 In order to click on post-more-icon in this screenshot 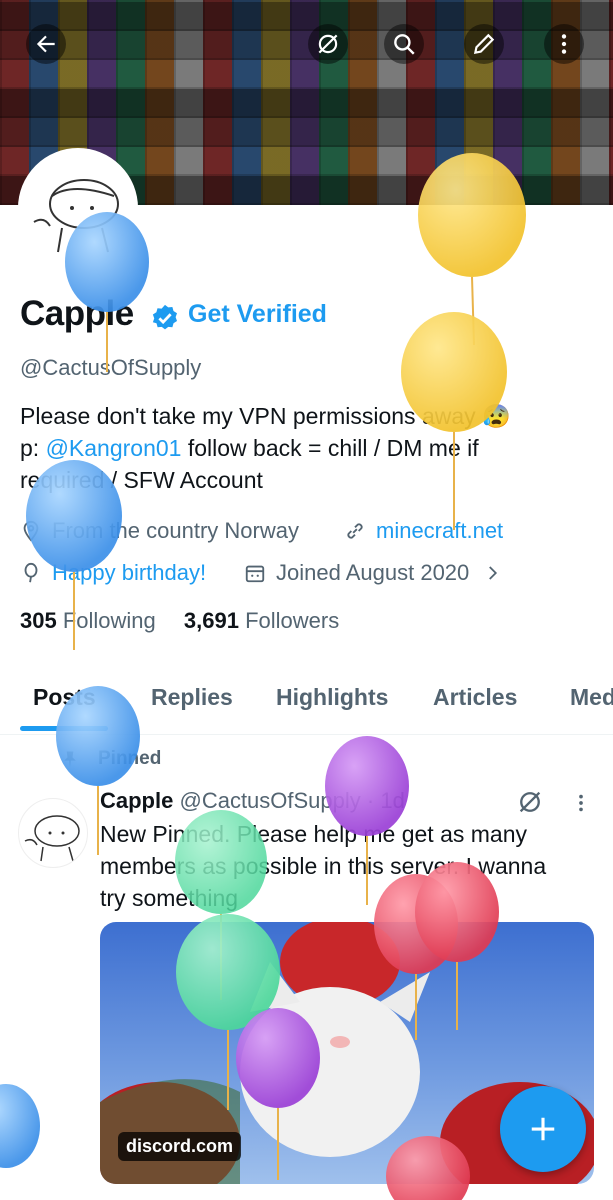, I will do `click(581, 803)`.